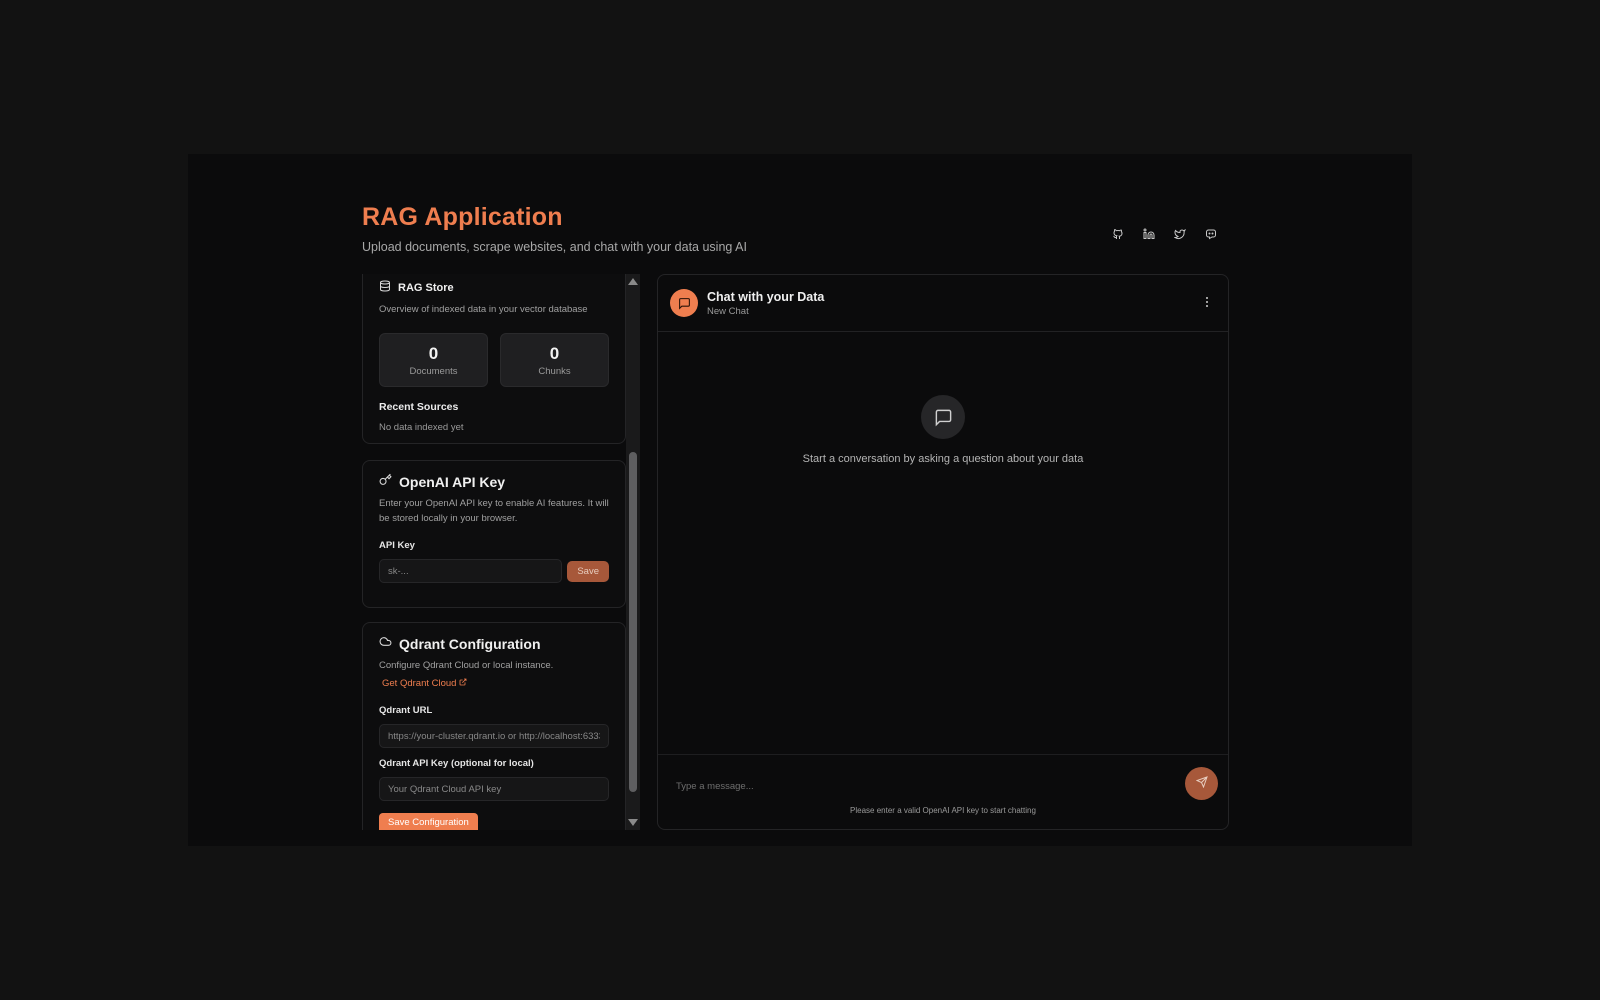 This screenshot has width=1600, height=1000. I want to click on documents-stat: 0 Documents, so click(433, 360).